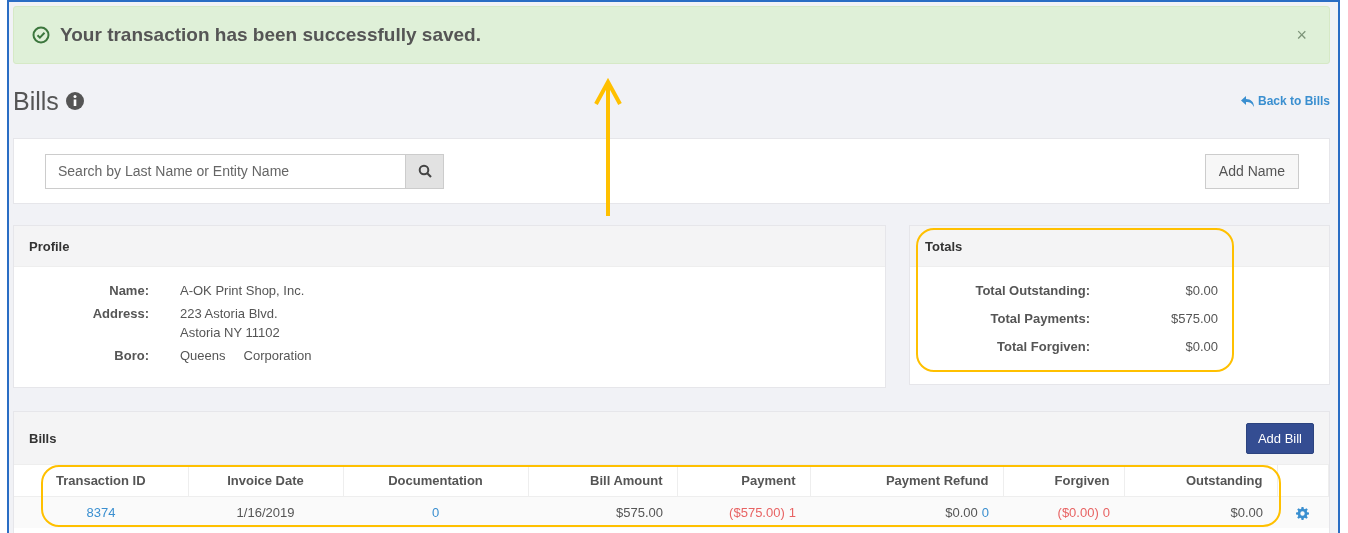 This screenshot has height=533, width=1348. What do you see at coordinates (101, 481) in the screenshot?
I see `column-header: Transaction ID` at bounding box center [101, 481].